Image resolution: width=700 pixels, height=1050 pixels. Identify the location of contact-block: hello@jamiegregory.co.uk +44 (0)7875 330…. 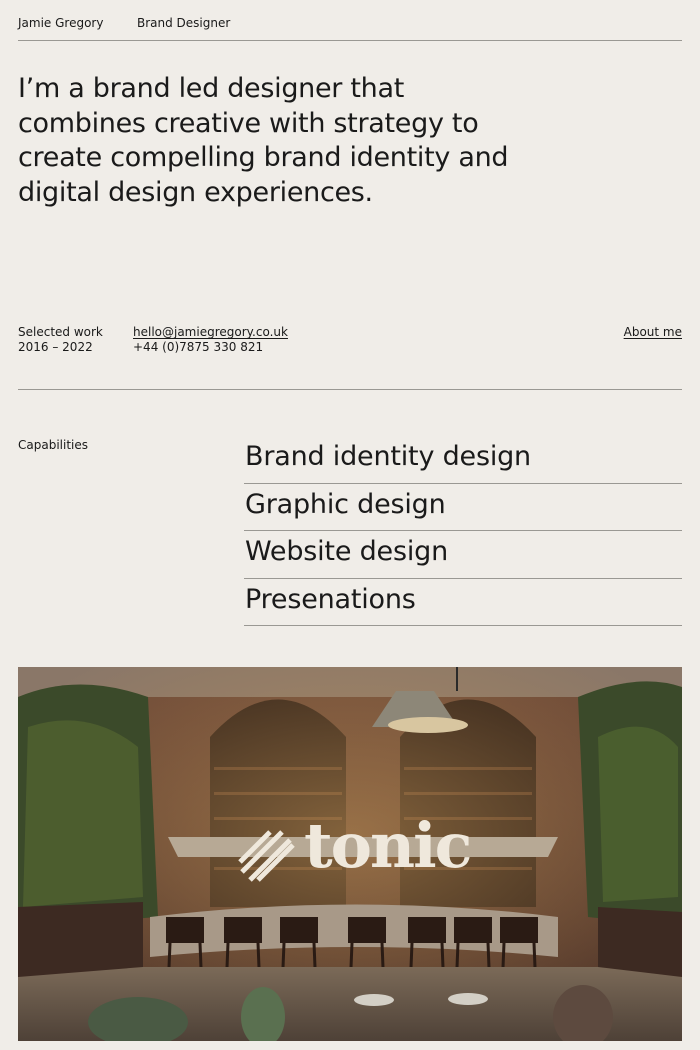
(210, 340).